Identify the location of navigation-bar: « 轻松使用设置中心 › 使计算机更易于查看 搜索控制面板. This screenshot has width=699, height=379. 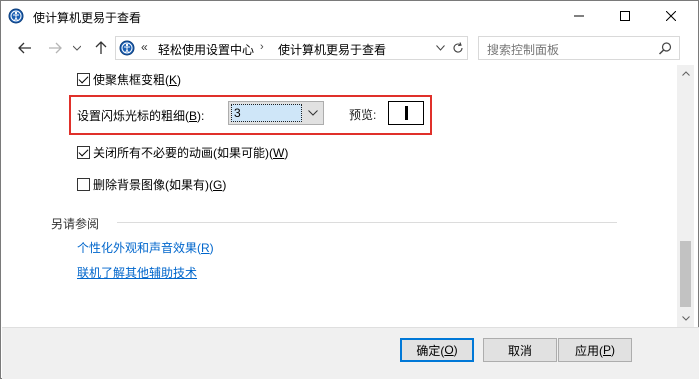
(349, 48).